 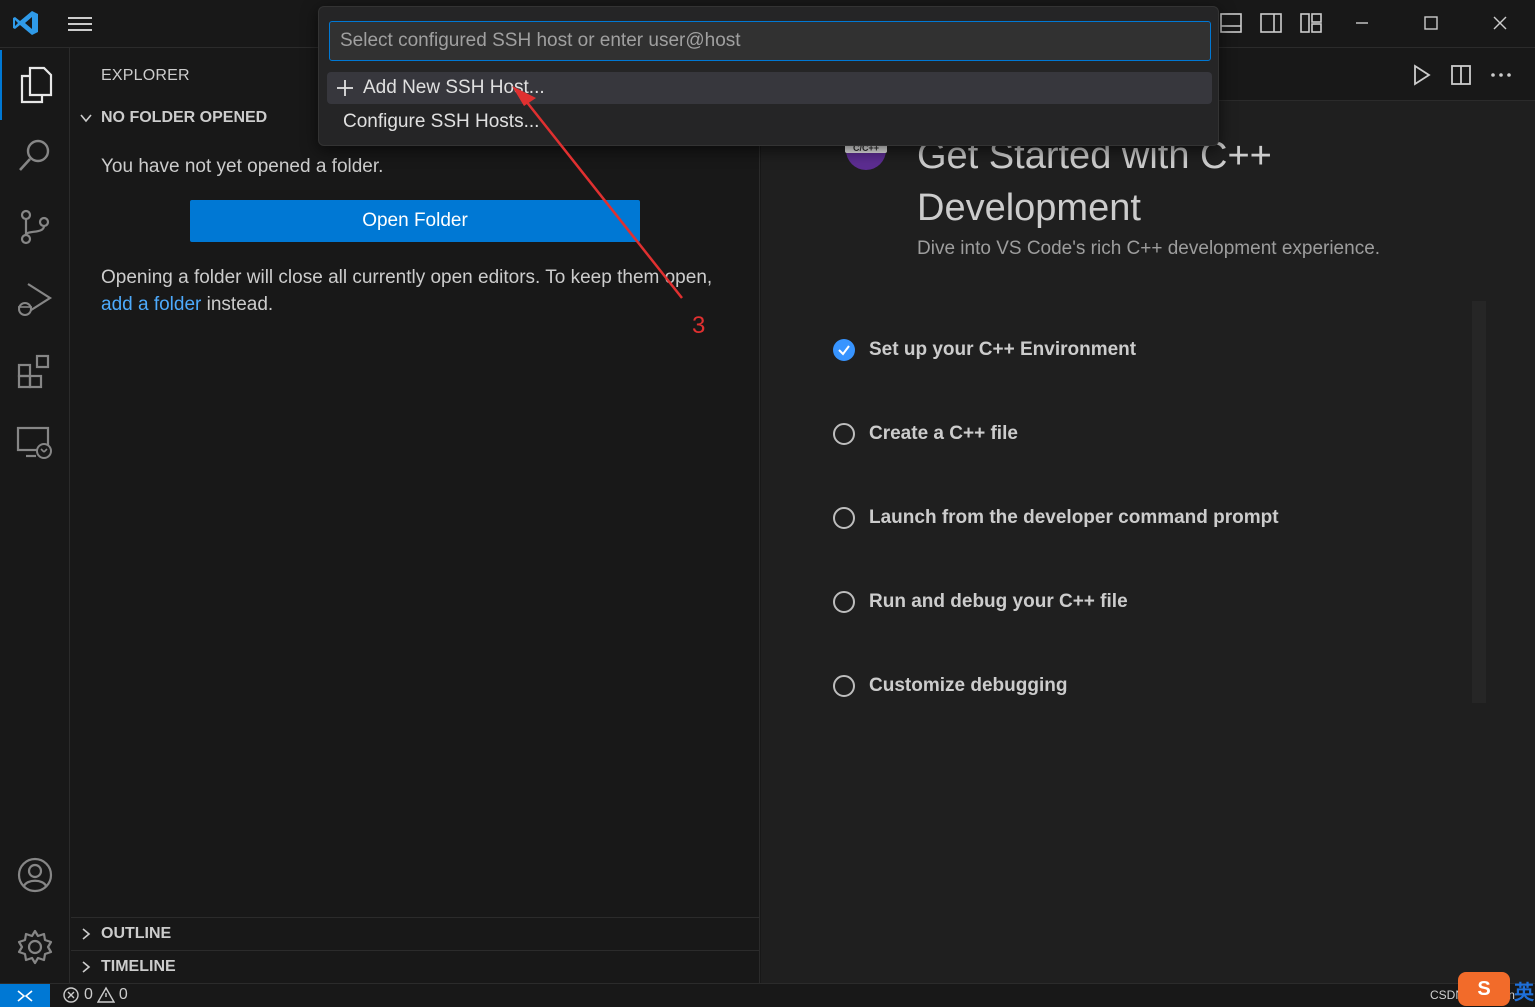 I want to click on remote-indicator-button, so click(x=25, y=995).